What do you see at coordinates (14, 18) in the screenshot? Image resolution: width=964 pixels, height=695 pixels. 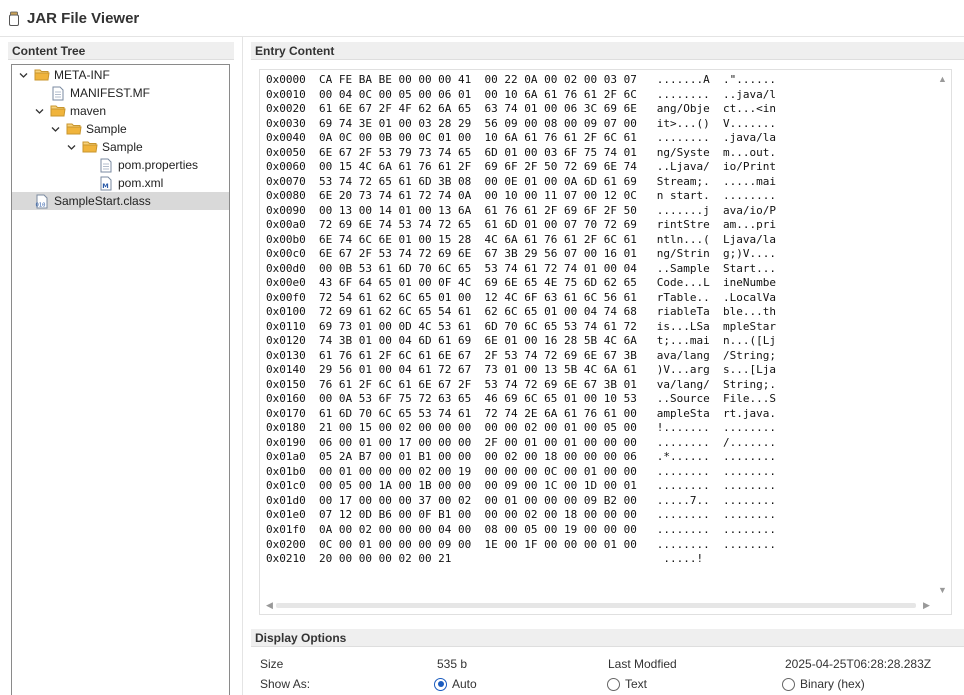 I see `jar-icon` at bounding box center [14, 18].